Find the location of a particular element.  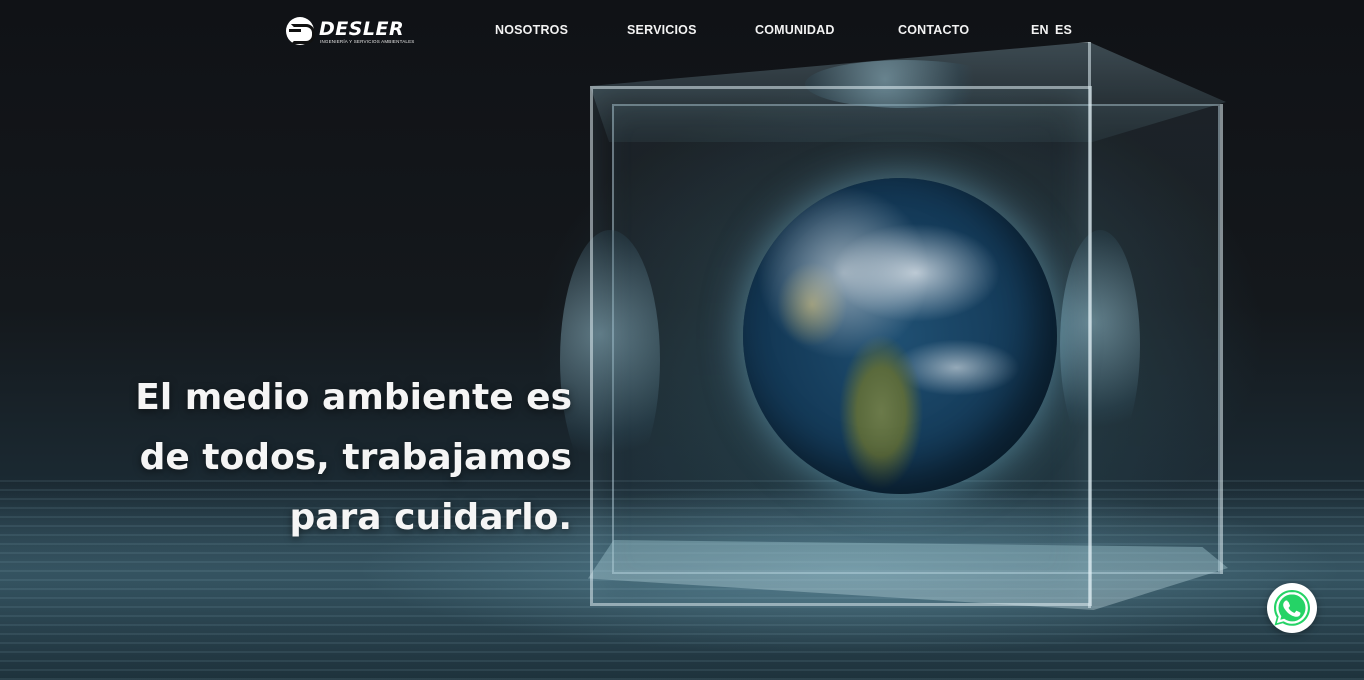

nav-link-nosotros: NOSOTROS is located at coordinates (531, 30).